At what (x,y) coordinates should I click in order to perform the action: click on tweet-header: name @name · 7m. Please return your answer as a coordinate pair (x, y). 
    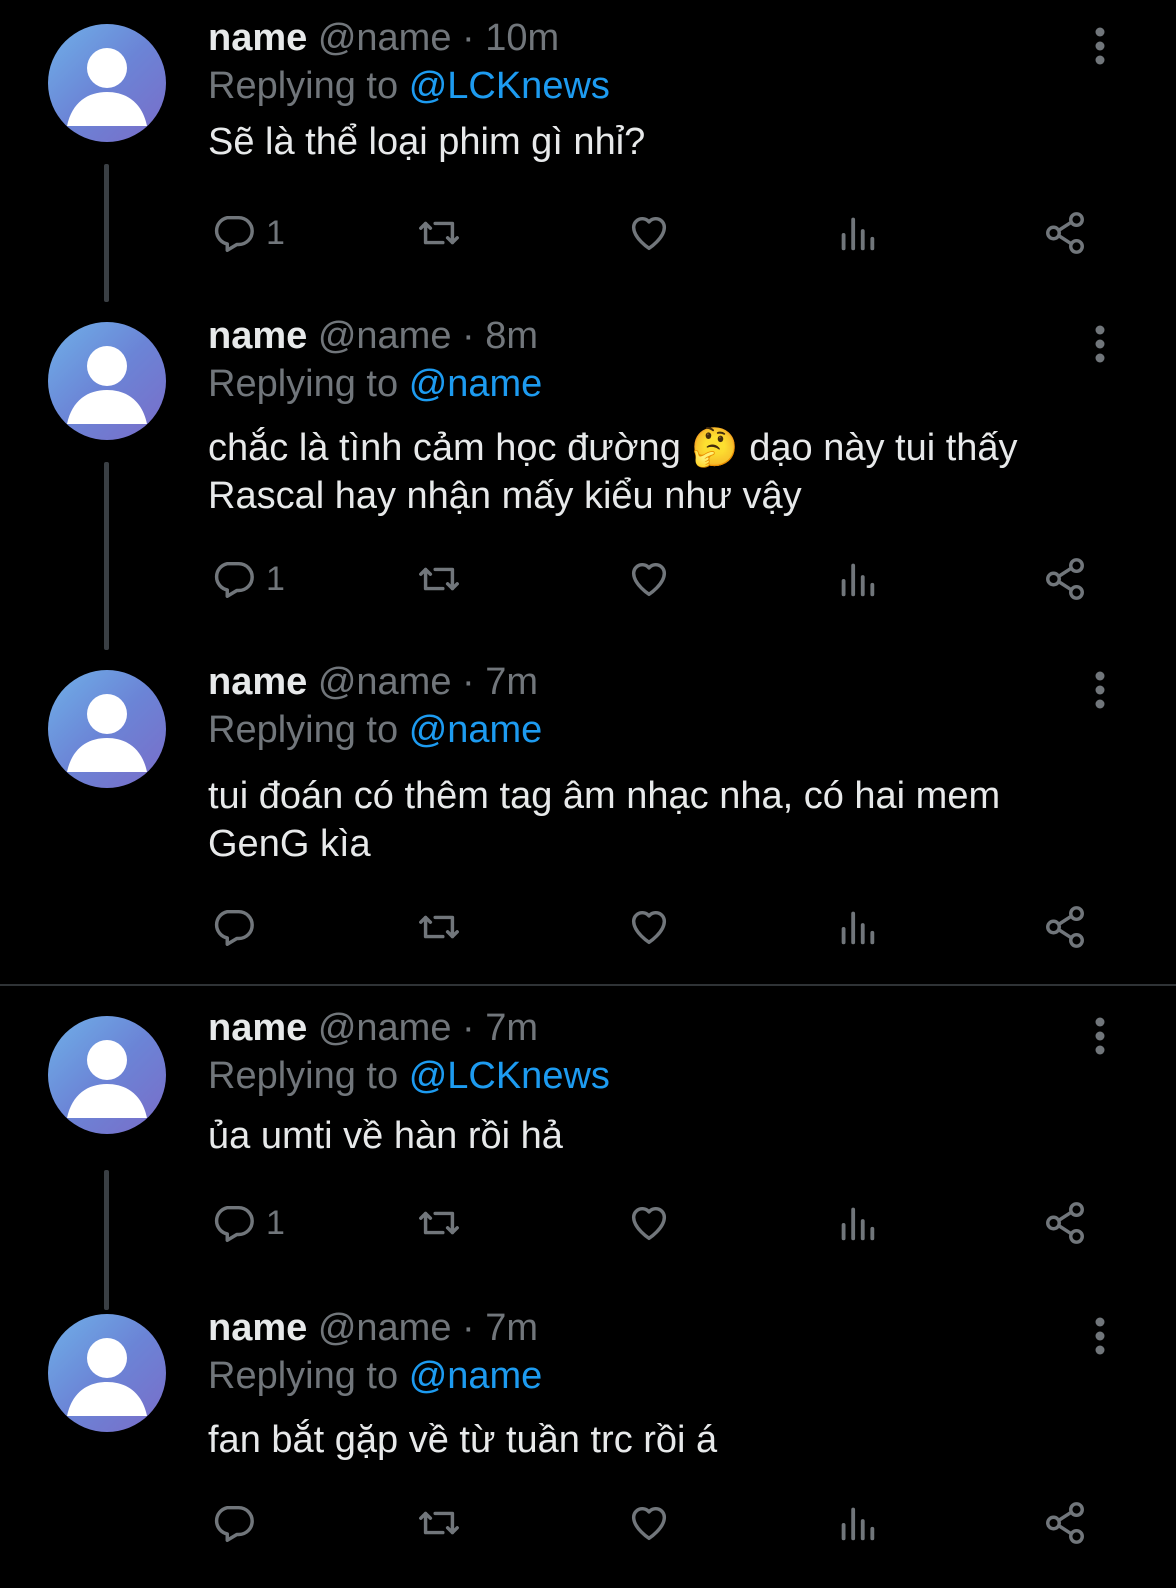
    Looking at the image, I should click on (373, 1028).